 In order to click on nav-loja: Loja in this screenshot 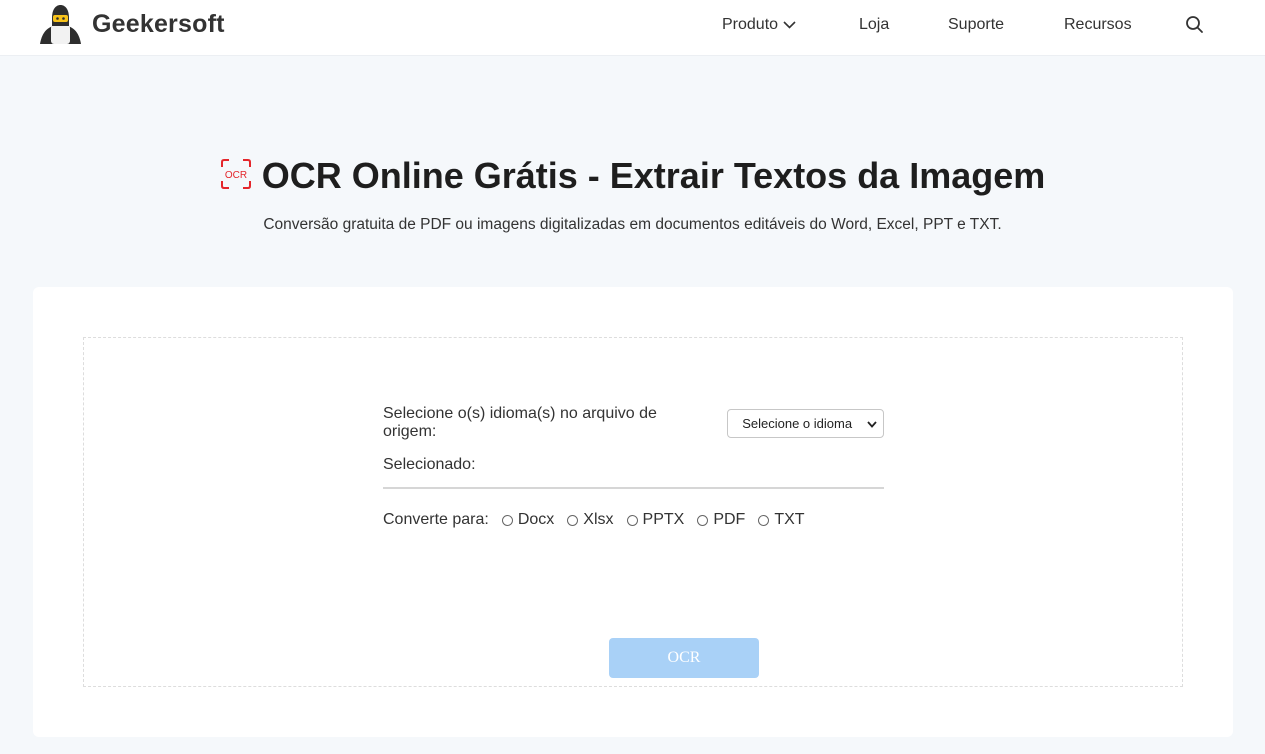, I will do `click(874, 25)`.